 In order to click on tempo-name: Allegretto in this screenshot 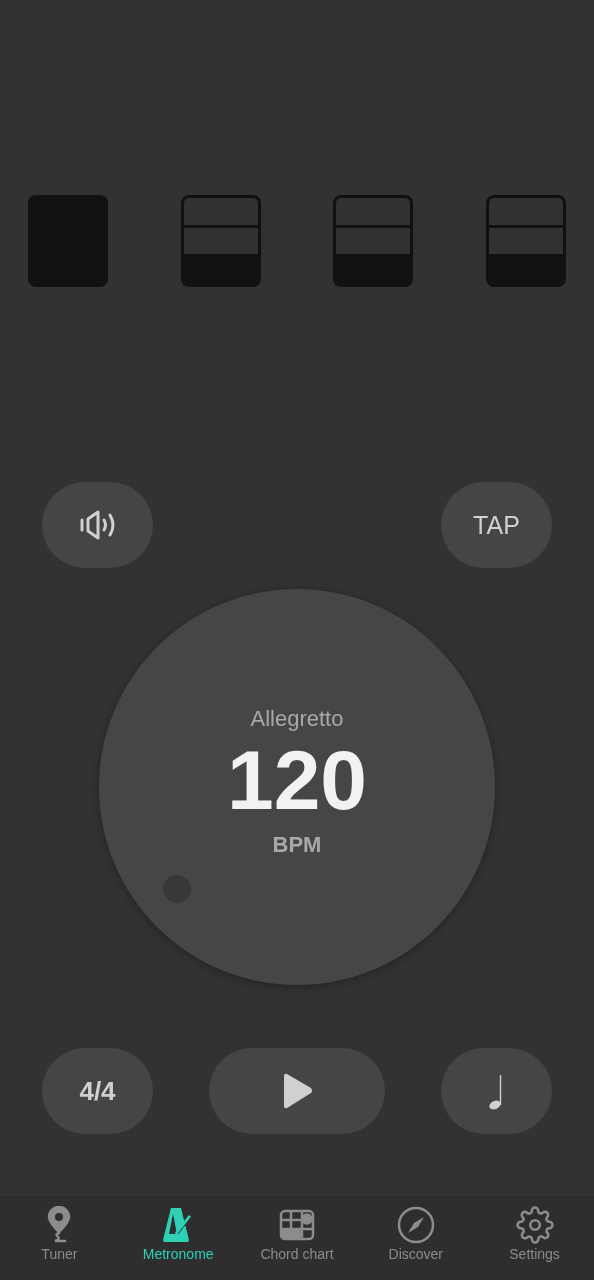, I will do `click(297, 719)`.